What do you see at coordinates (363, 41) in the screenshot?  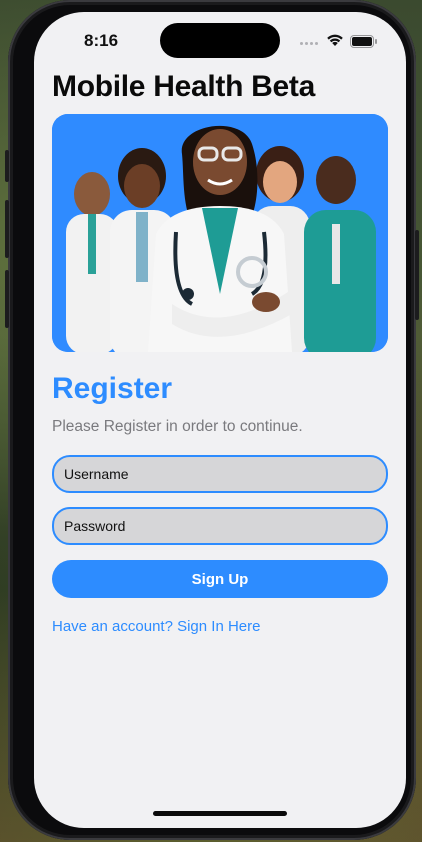 I see `battery-icon` at bounding box center [363, 41].